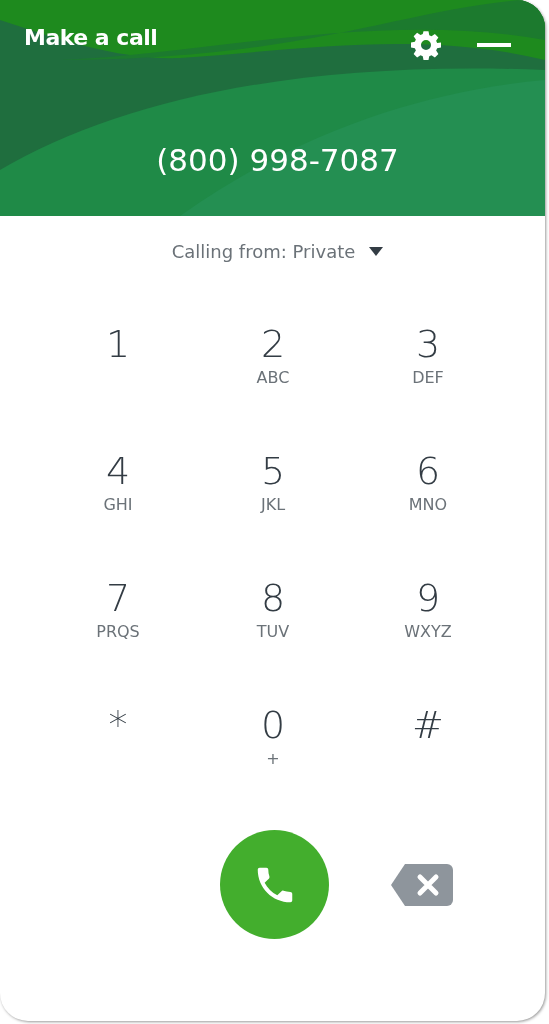 This screenshot has width=549, height=1024. I want to click on phone-number: (800) 998-7087, so click(277, 160).